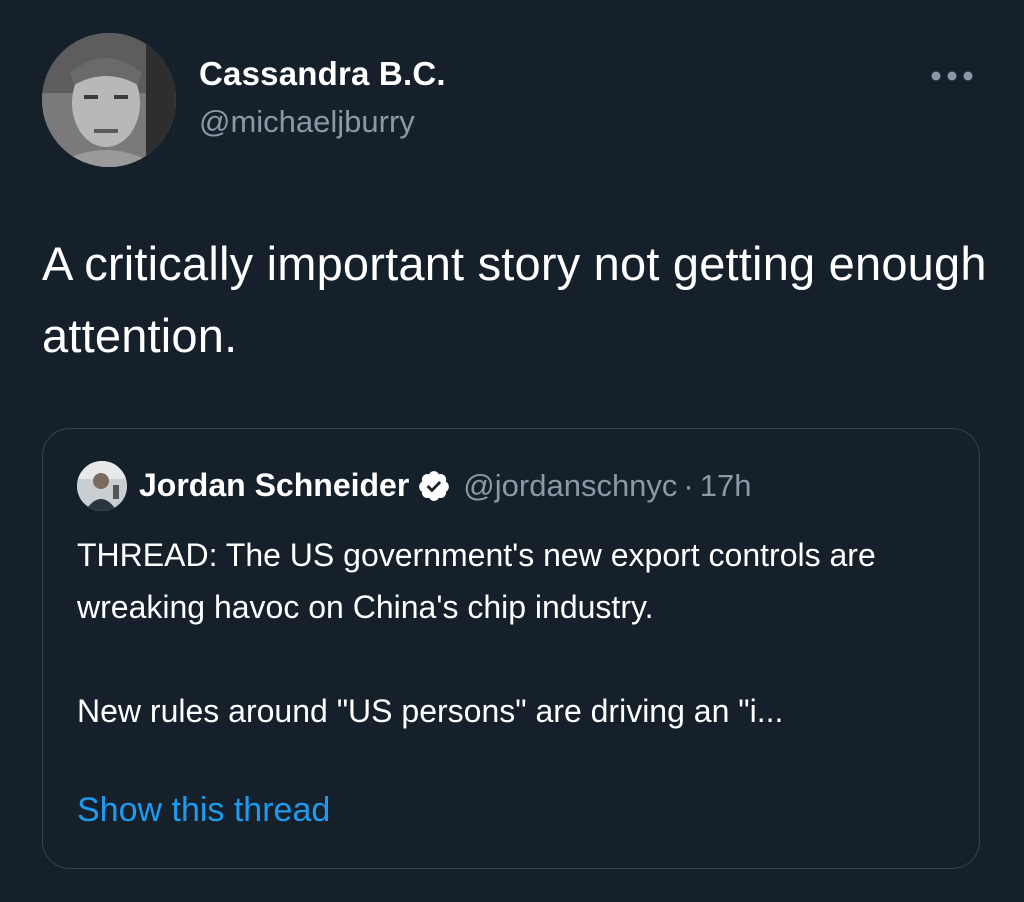  I want to click on author-avatar-image, so click(109, 100).